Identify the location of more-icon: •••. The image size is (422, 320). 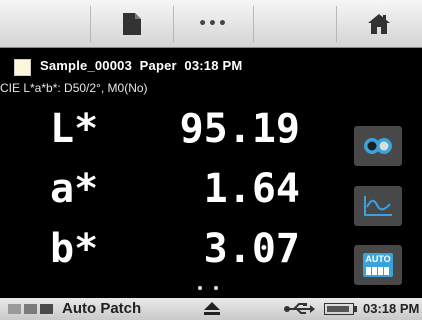
(213, 23).